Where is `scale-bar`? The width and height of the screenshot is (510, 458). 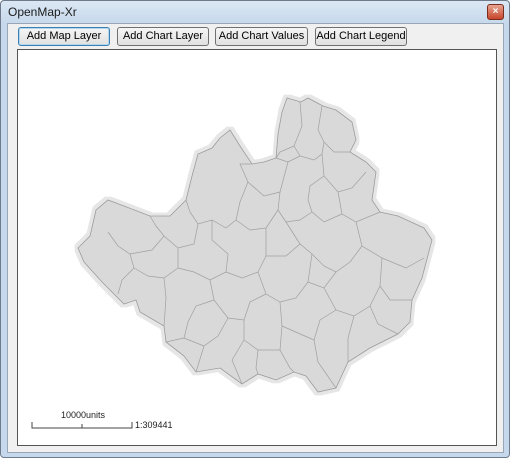
scale-bar is located at coordinates (82, 425).